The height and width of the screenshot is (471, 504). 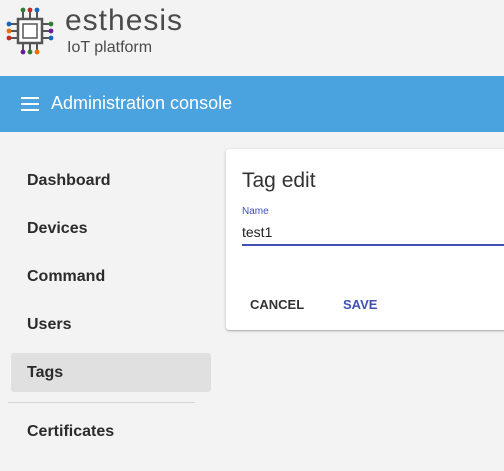 I want to click on top-toolbar: Administration console, so click(x=252, y=104).